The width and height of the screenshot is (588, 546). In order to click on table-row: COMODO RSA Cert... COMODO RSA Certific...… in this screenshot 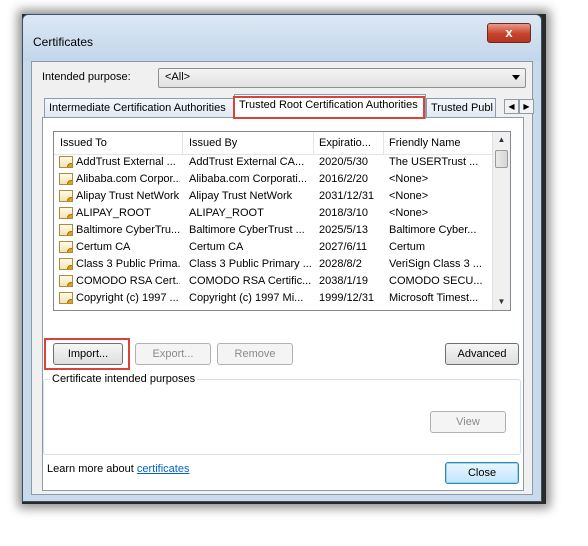, I will do `click(273, 282)`.